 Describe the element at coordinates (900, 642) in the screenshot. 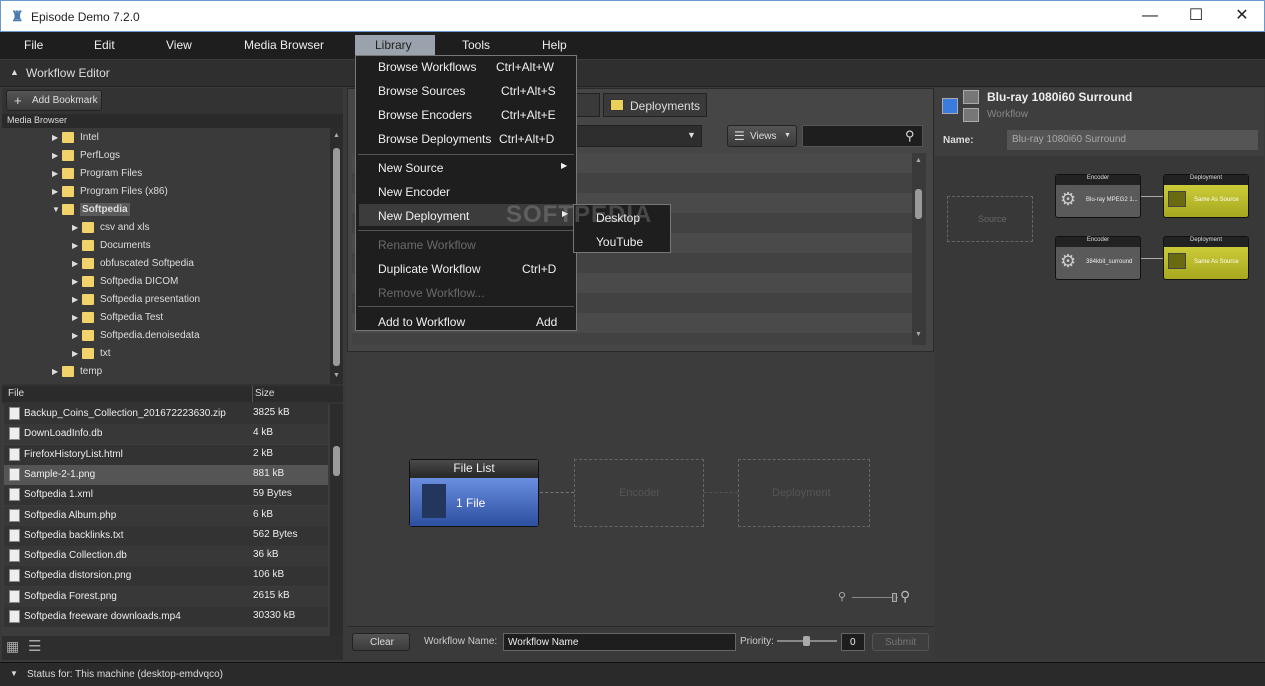

I see `submit-button: Submit` at that location.